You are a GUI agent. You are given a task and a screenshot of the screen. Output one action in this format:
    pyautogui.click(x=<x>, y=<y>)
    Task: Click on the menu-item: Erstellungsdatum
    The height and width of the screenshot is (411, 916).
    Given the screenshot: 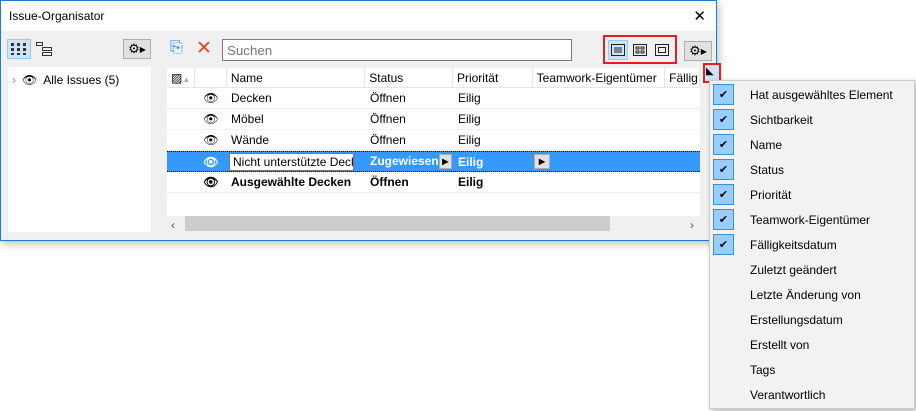 What is the action you would take?
    pyautogui.click(x=812, y=319)
    